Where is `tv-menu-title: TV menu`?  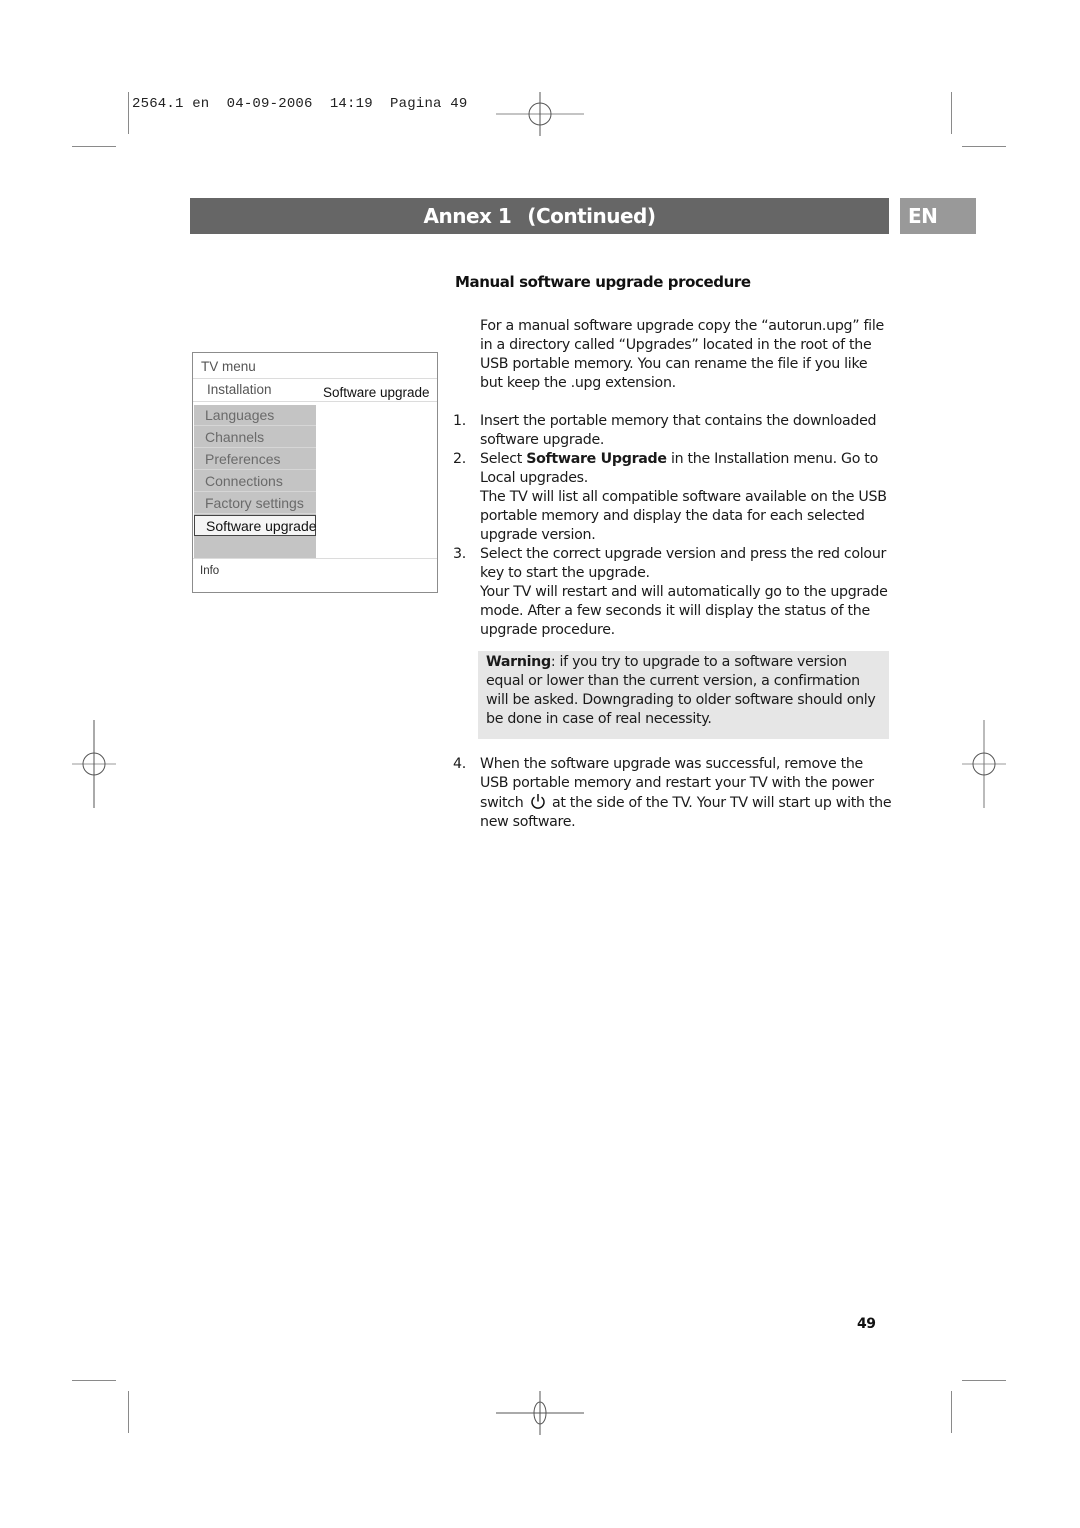 tv-menu-title: TV menu is located at coordinates (228, 366).